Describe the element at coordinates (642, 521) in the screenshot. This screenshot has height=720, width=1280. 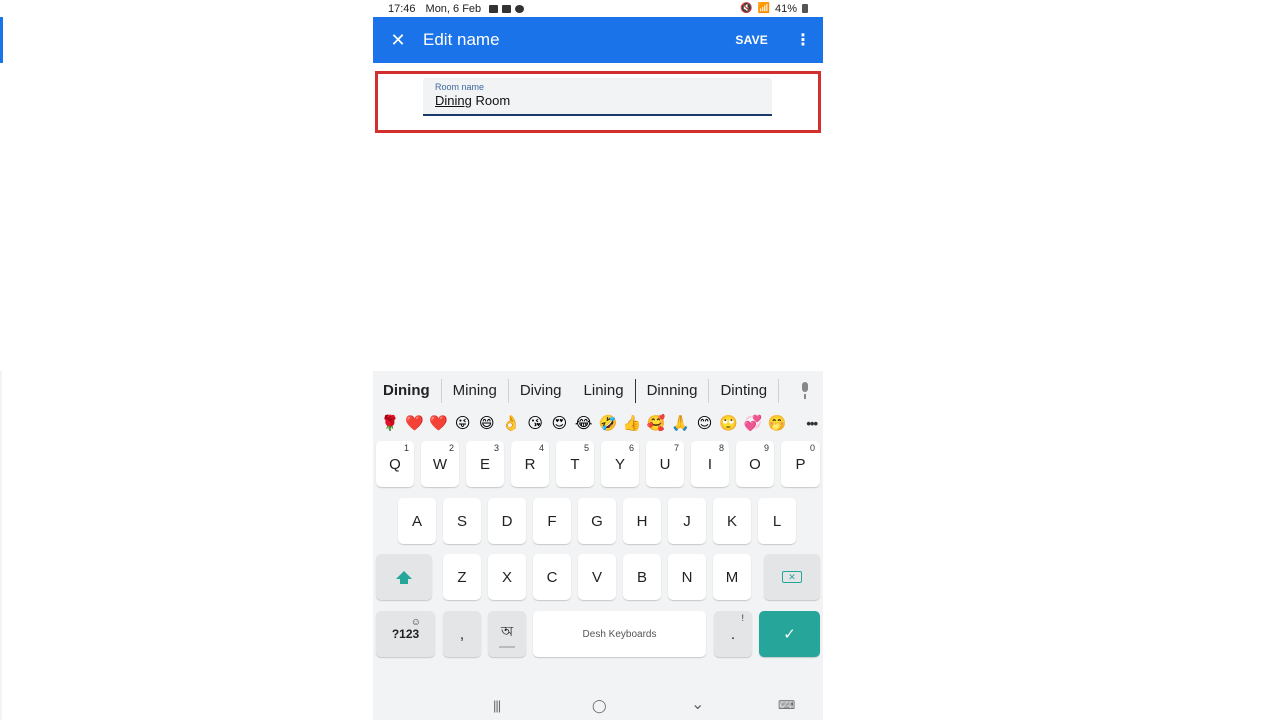
I see `key-h: H` at that location.